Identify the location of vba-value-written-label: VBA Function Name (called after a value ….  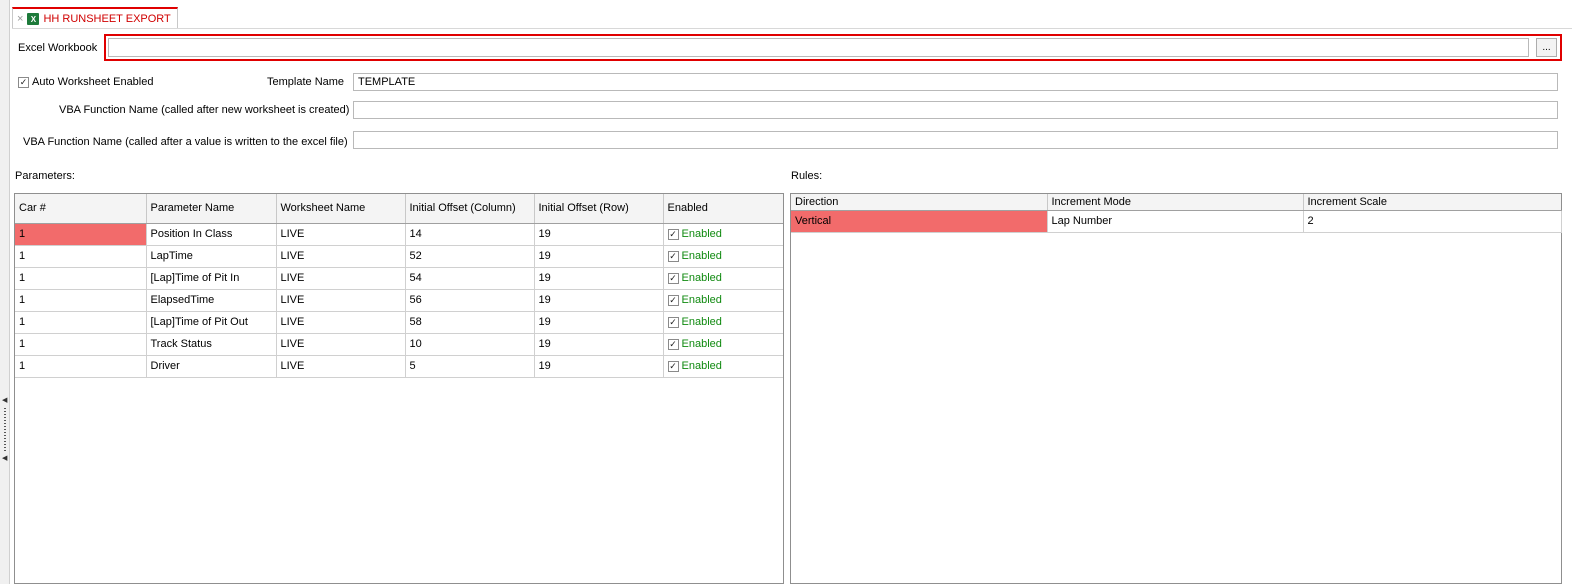
(185, 142).